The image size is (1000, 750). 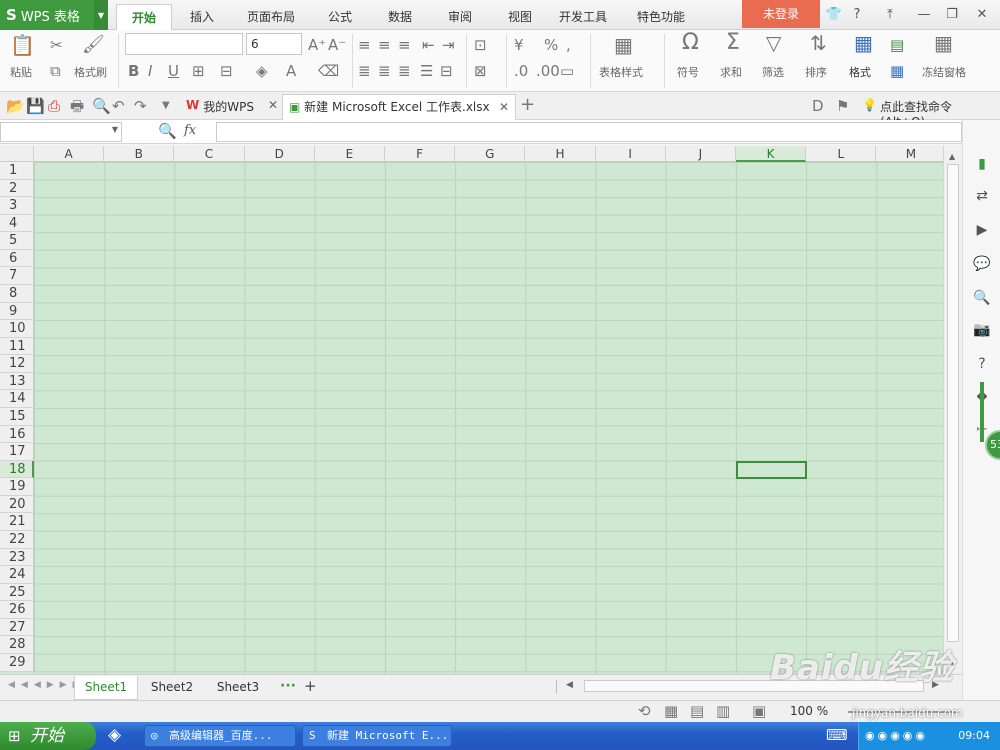 I want to click on menu-tab: 页面布局, so click(x=271, y=17).